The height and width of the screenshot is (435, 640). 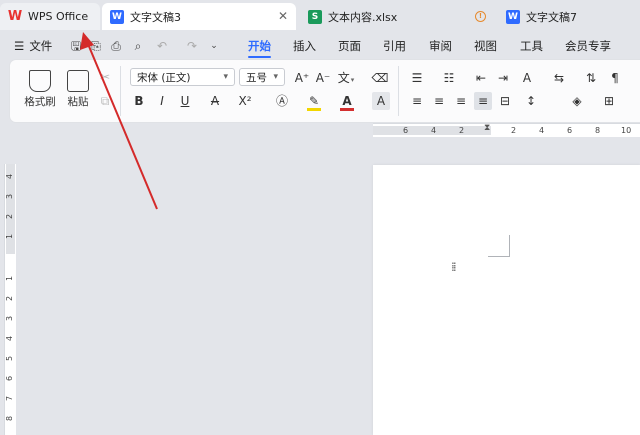 What do you see at coordinates (380, 78) in the screenshot?
I see `clear-format-icon: ⌫` at bounding box center [380, 78].